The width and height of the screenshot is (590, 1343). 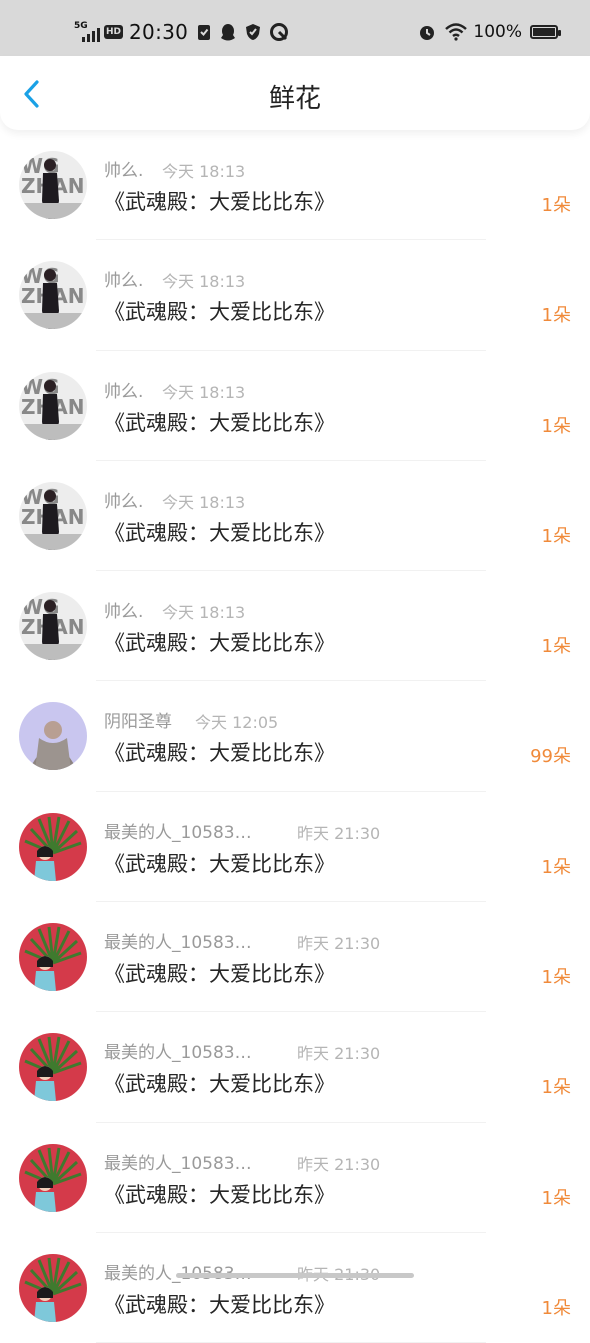 I want to click on status-bar-right: 100%, so click(x=485, y=32).